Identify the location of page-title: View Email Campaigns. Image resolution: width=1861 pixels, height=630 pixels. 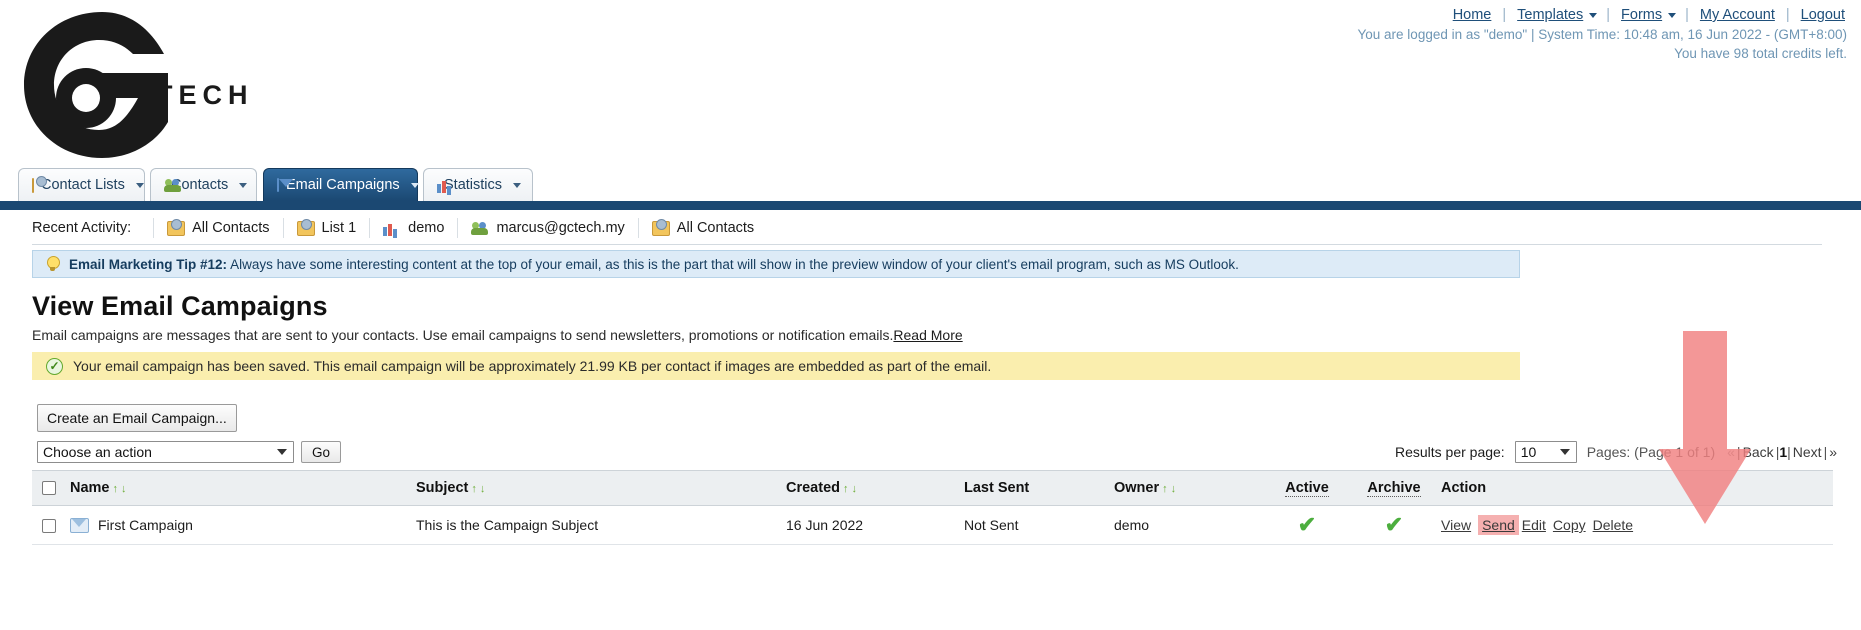
(180, 306).